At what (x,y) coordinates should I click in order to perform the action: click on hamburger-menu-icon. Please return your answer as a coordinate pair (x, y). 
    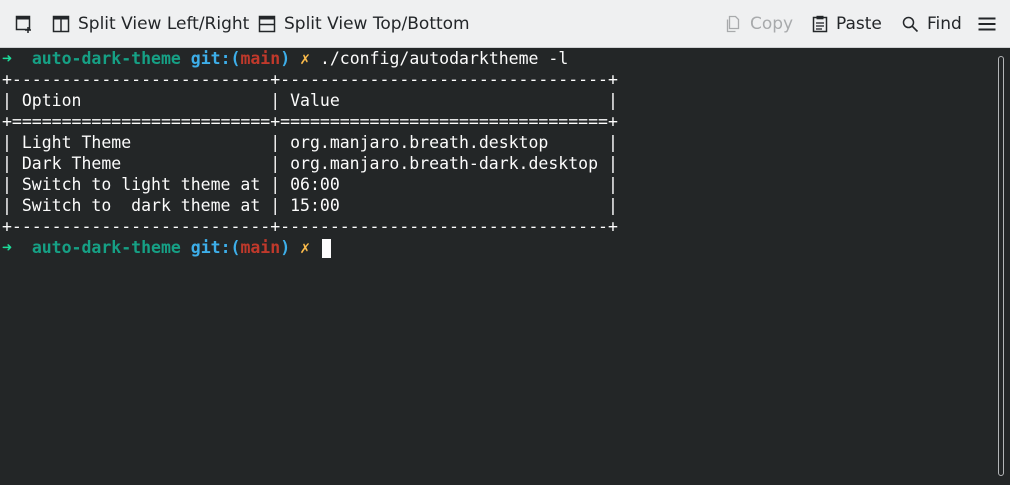
    Looking at the image, I should click on (987, 24).